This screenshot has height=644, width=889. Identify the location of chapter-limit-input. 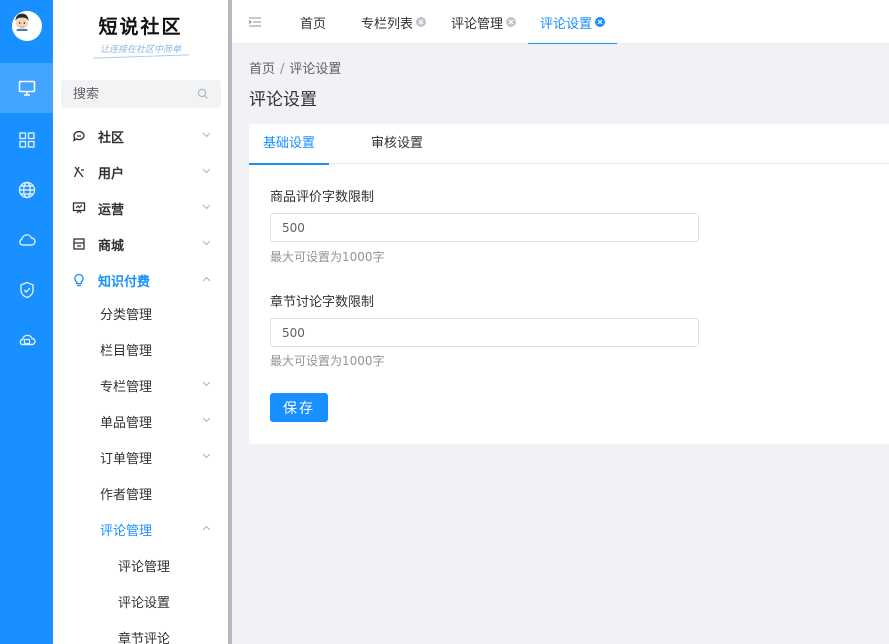
(484, 332).